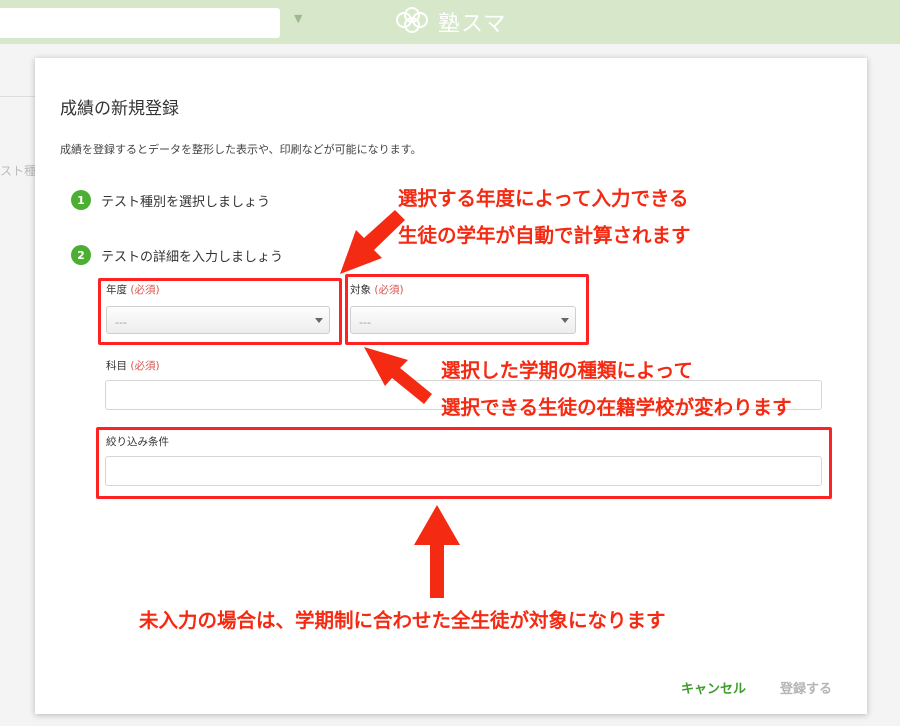  I want to click on annotation-filter: 未入力の場合は、学期制に合わせた全生徒が対象になります, so click(402, 620).